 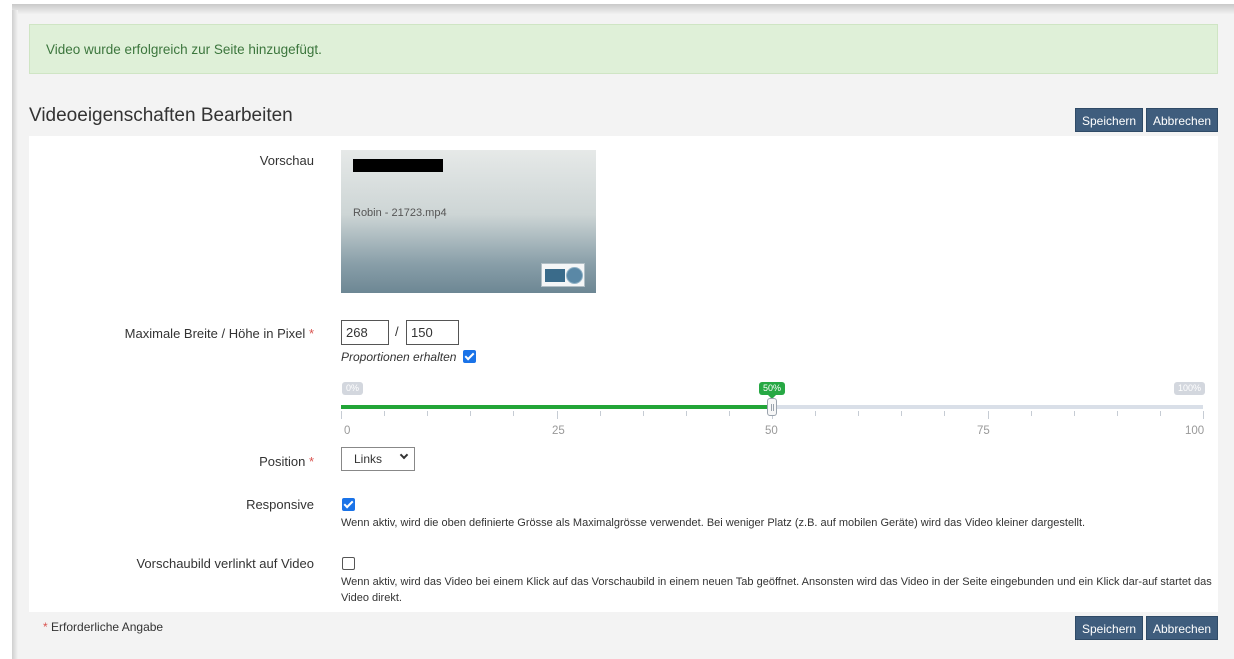 I want to click on save-button-top: Speichern, so click(x=1109, y=120).